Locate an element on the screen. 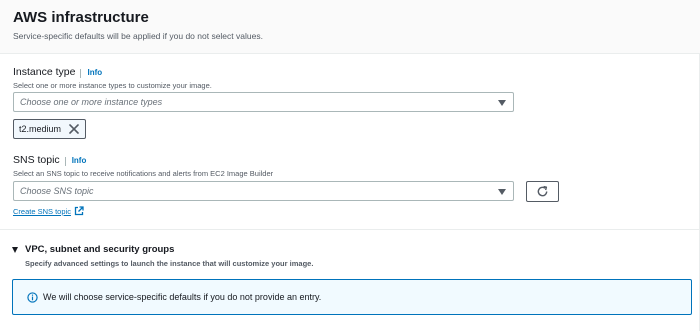 This screenshot has width=700, height=331. instance-type-label: Instance type is located at coordinates (44, 72).